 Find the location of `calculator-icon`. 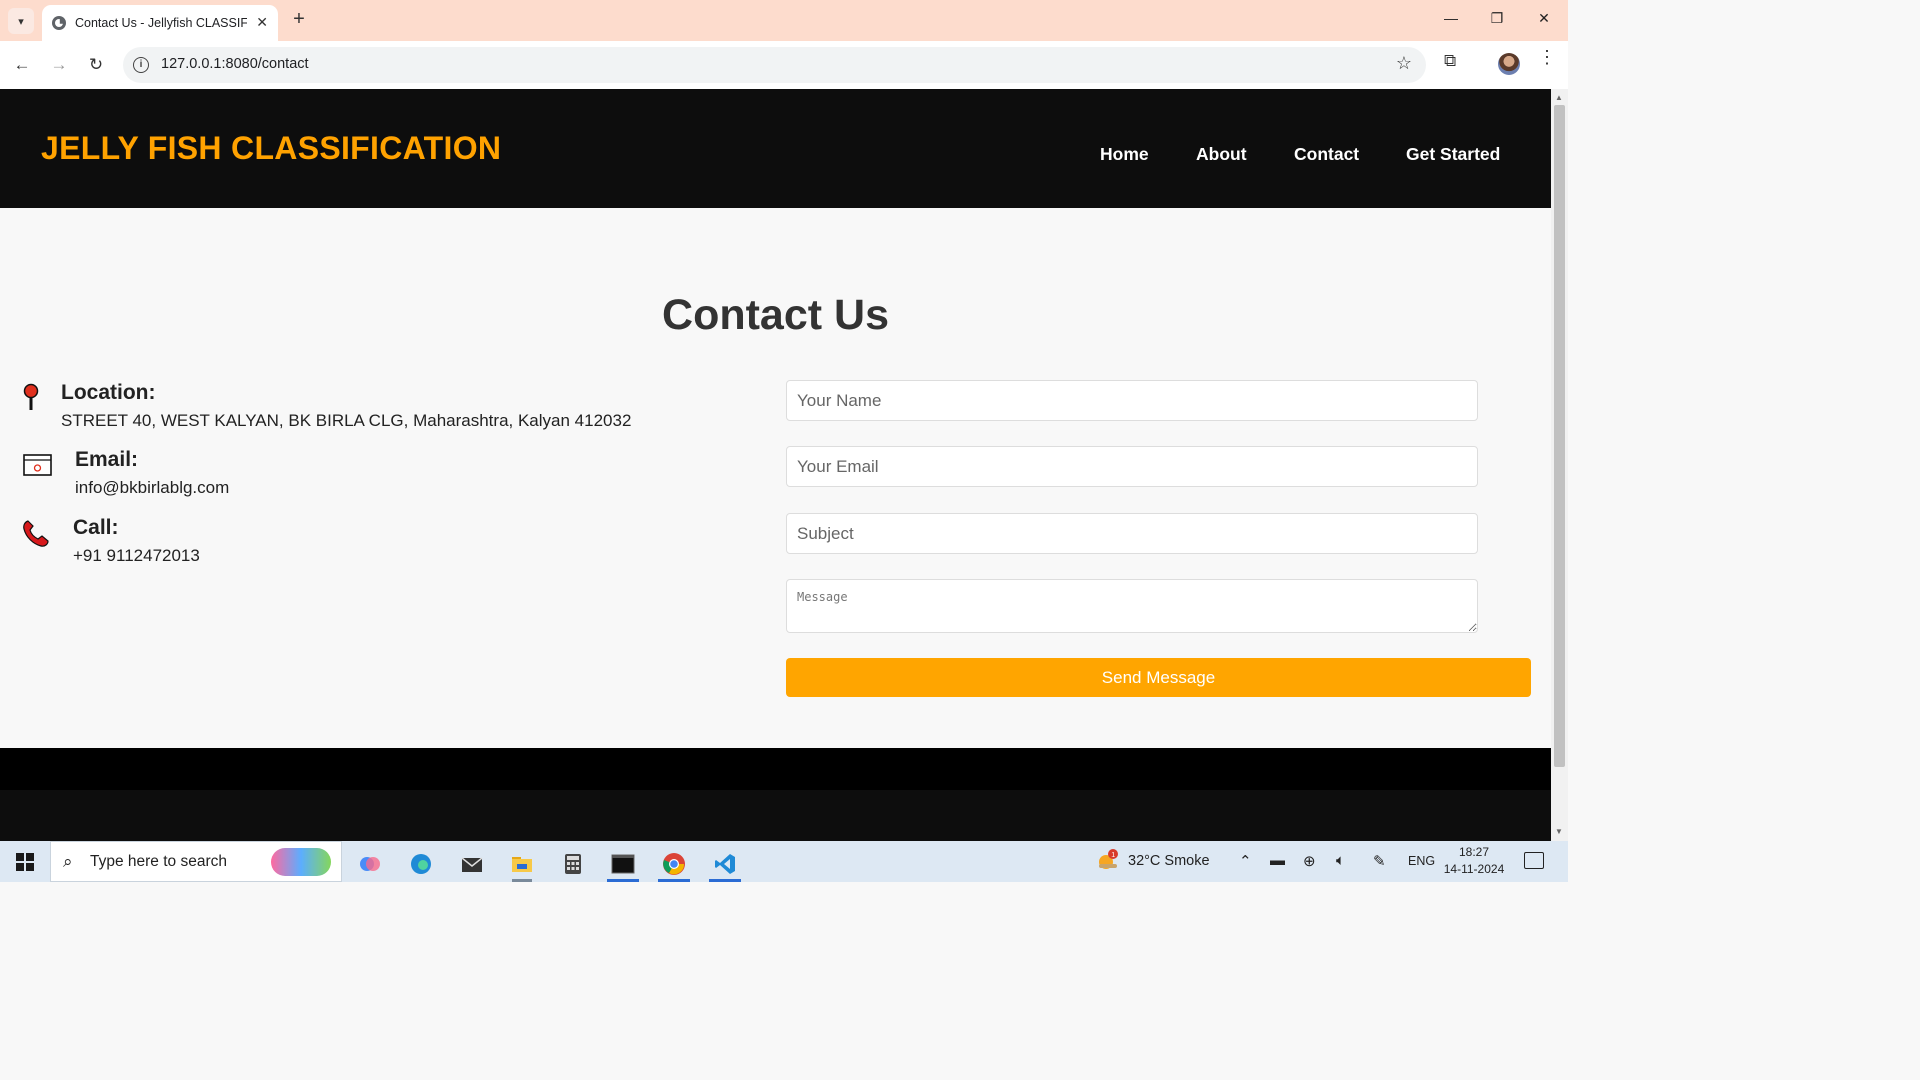

calculator-icon is located at coordinates (573, 863).